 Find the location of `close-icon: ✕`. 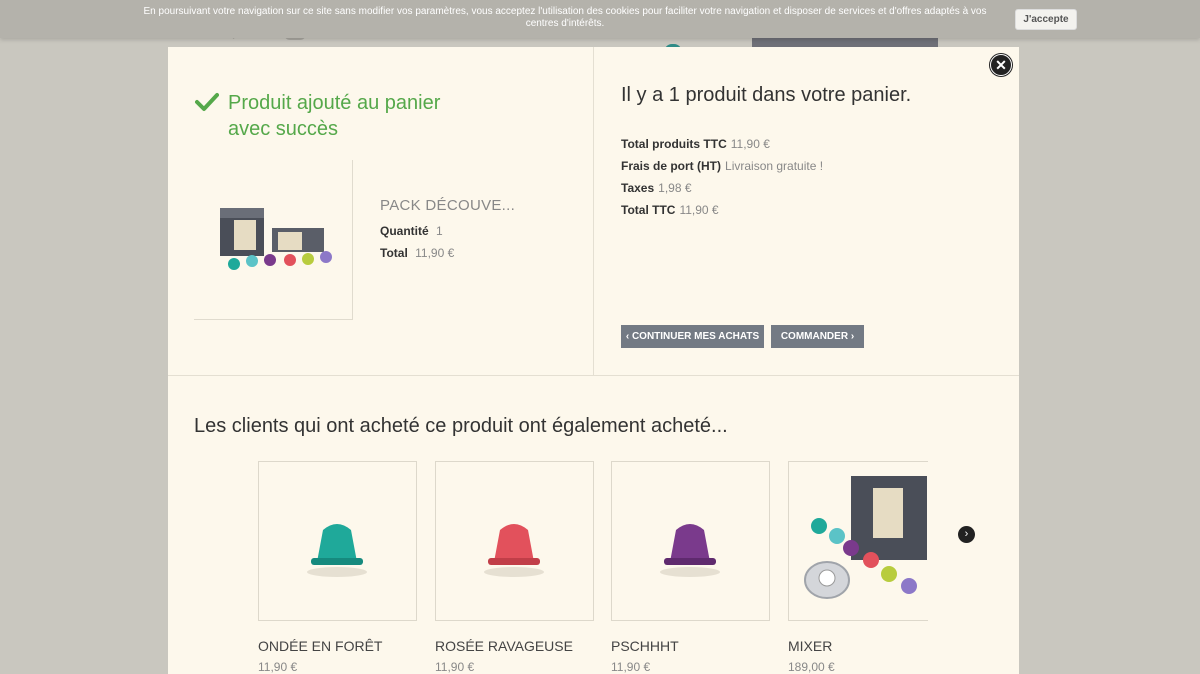

close-icon: ✕ is located at coordinates (1001, 65).